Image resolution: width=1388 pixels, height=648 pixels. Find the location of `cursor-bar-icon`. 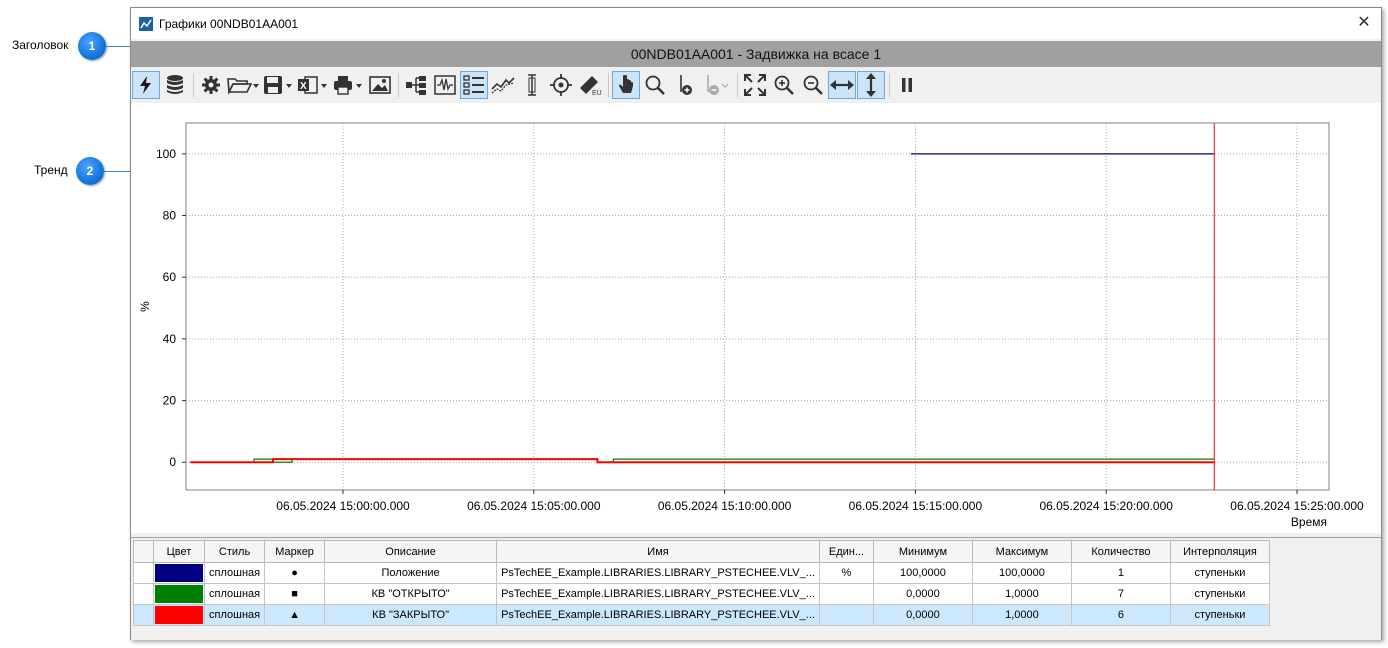

cursor-bar-icon is located at coordinates (532, 85).